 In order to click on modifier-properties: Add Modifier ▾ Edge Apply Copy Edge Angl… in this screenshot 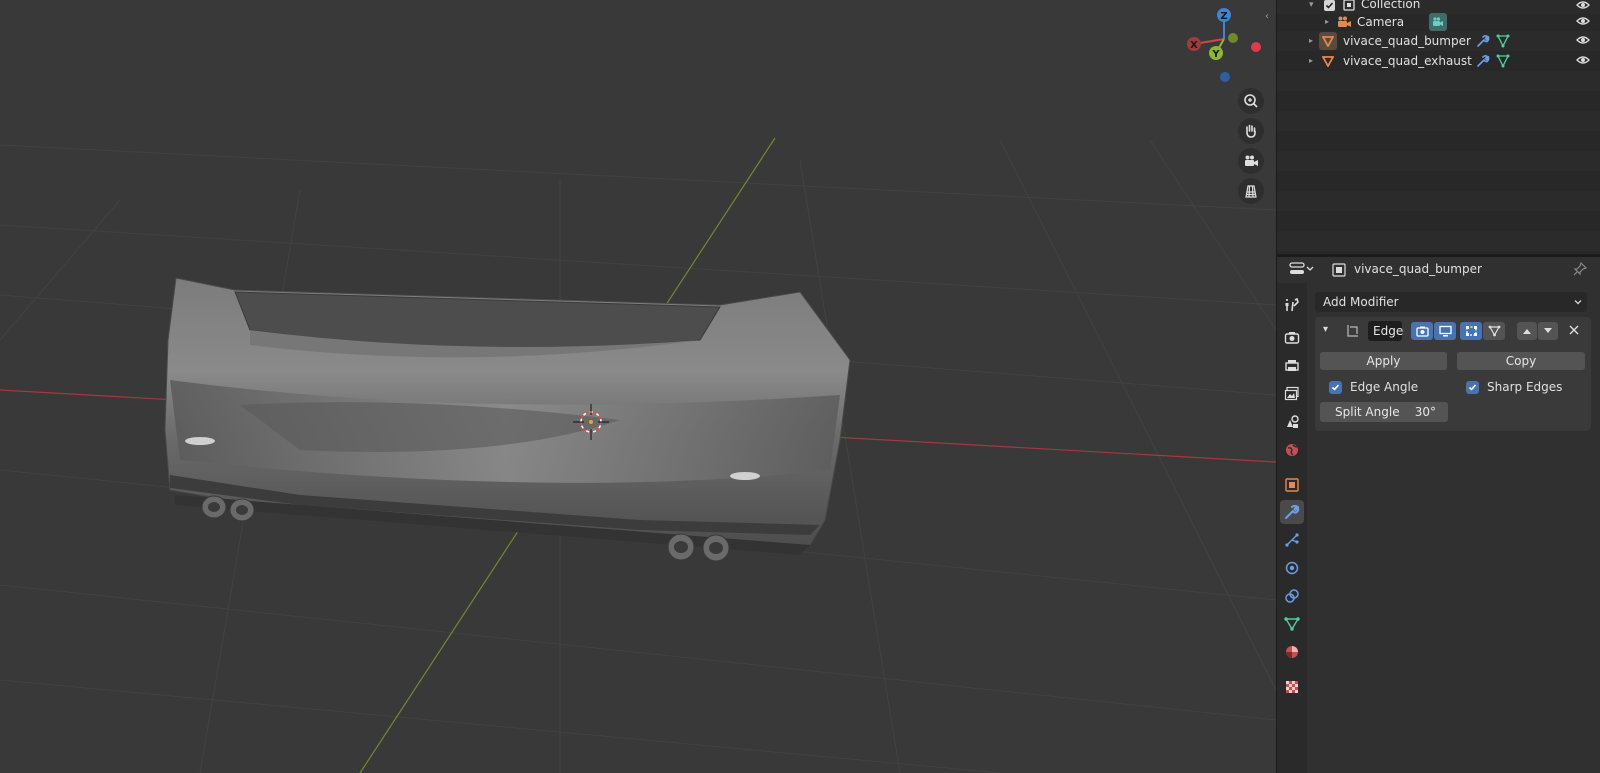, I will do `click(1453, 528)`.